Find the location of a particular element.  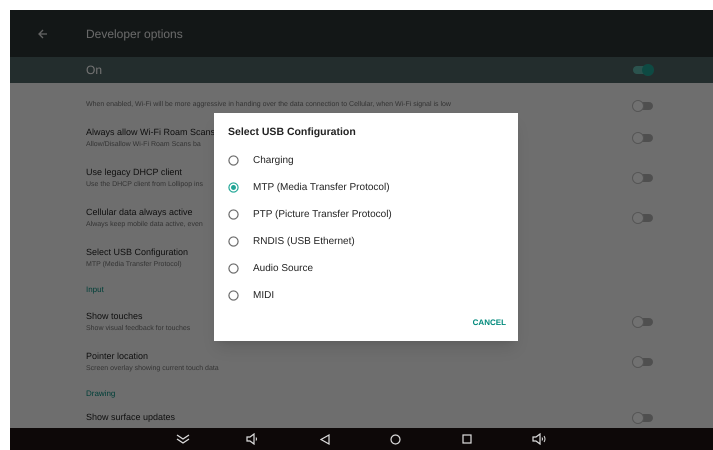

setting-title: Select USB Configuration is located at coordinates (137, 252).